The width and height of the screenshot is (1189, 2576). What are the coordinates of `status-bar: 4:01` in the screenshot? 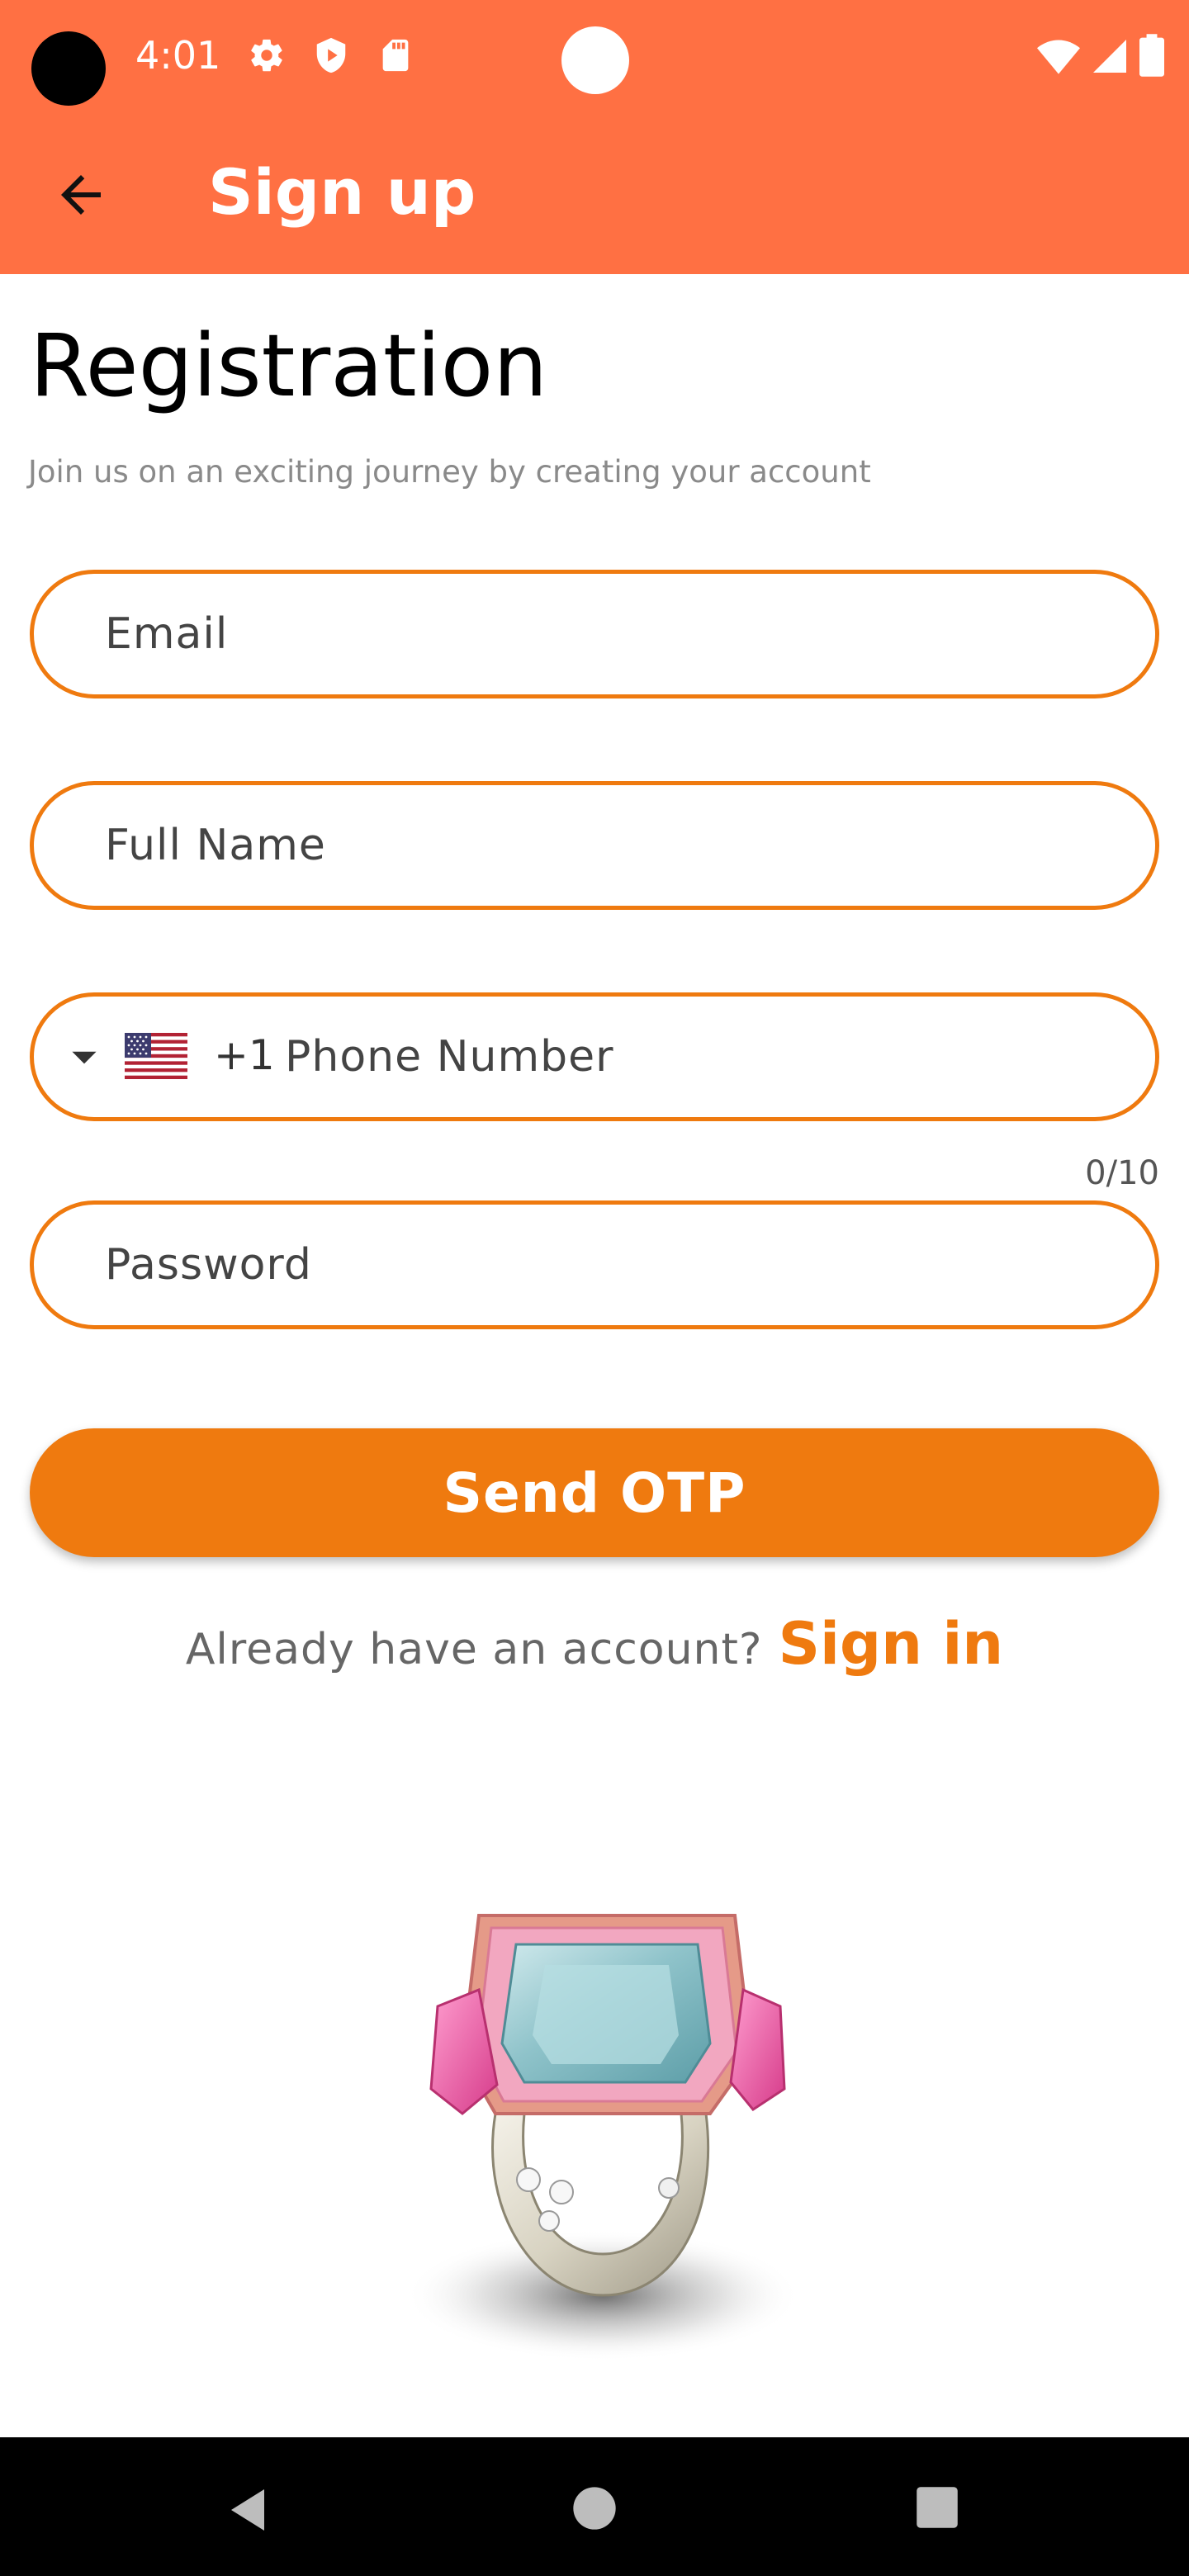 It's located at (594, 62).